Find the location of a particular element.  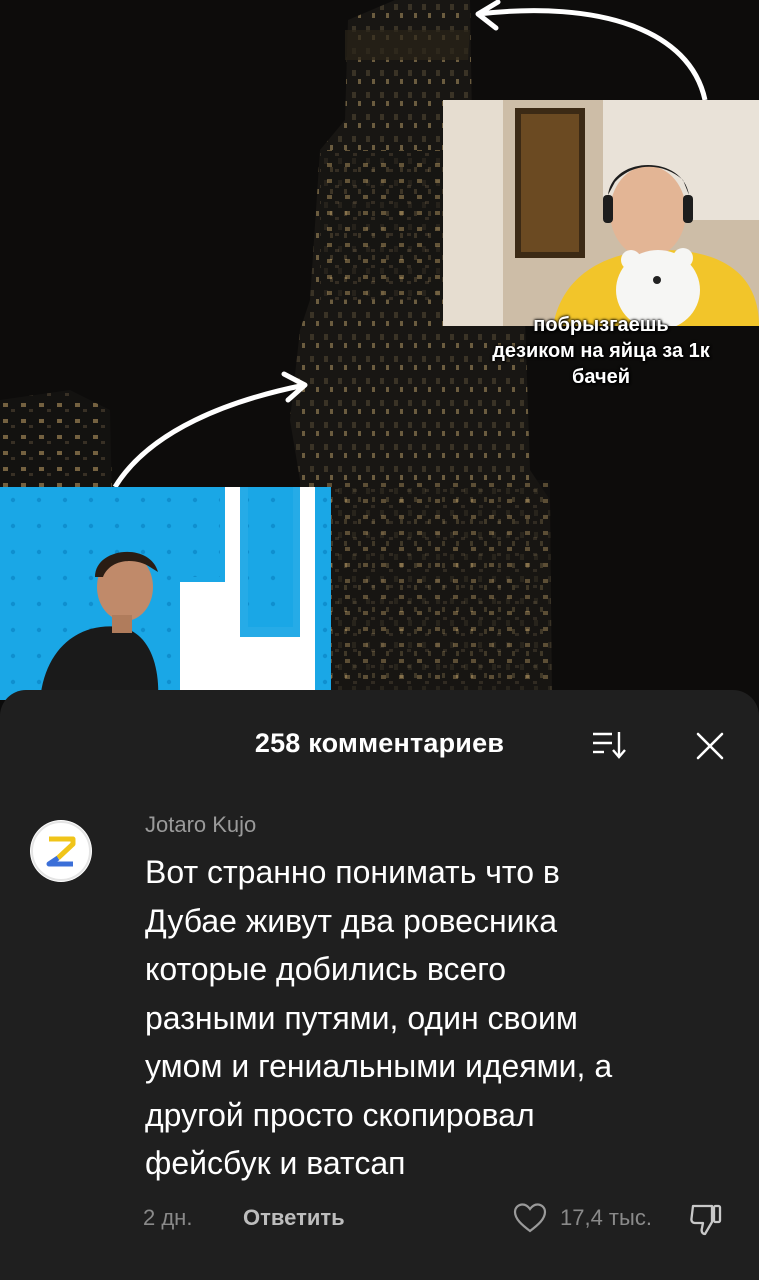

close-icon is located at coordinates (710, 746).